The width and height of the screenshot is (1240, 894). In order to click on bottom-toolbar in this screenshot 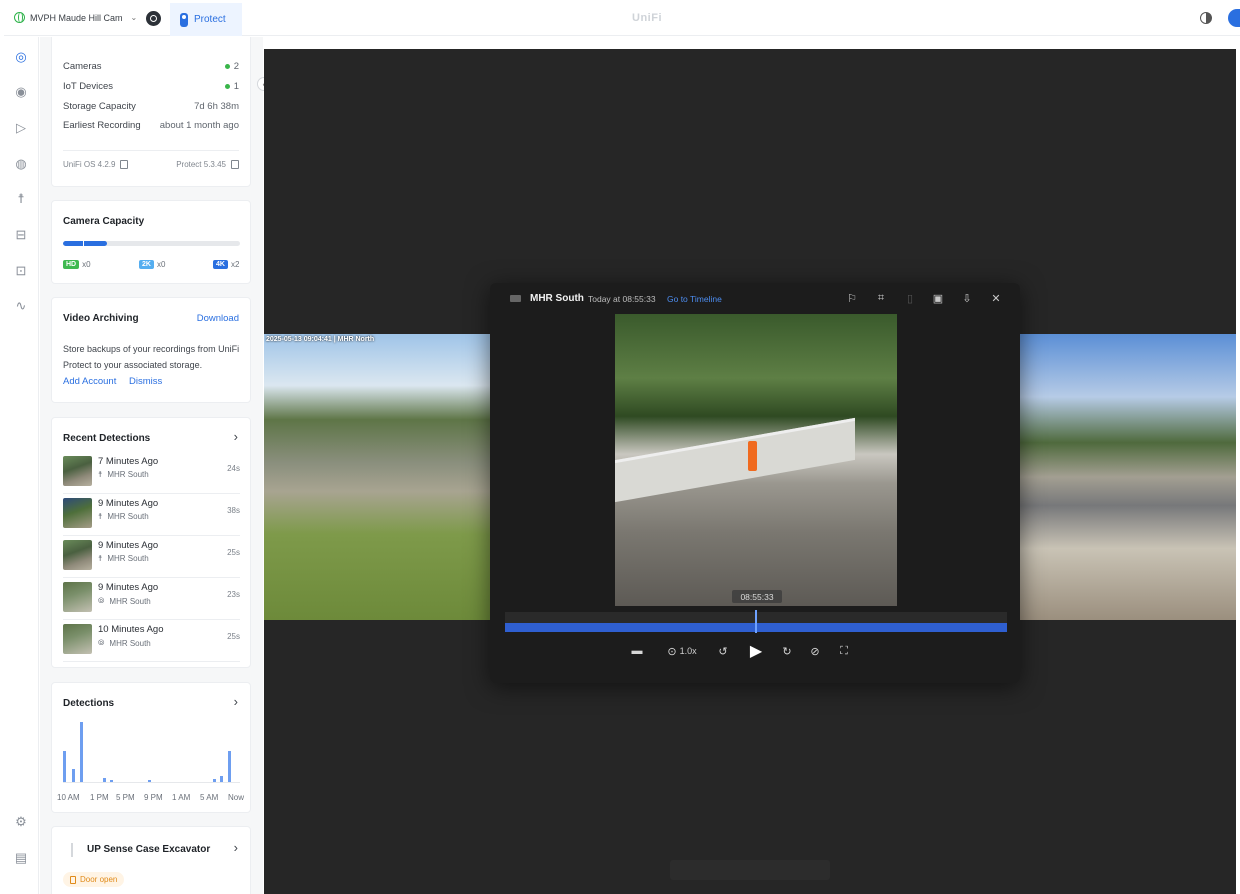, I will do `click(750, 870)`.